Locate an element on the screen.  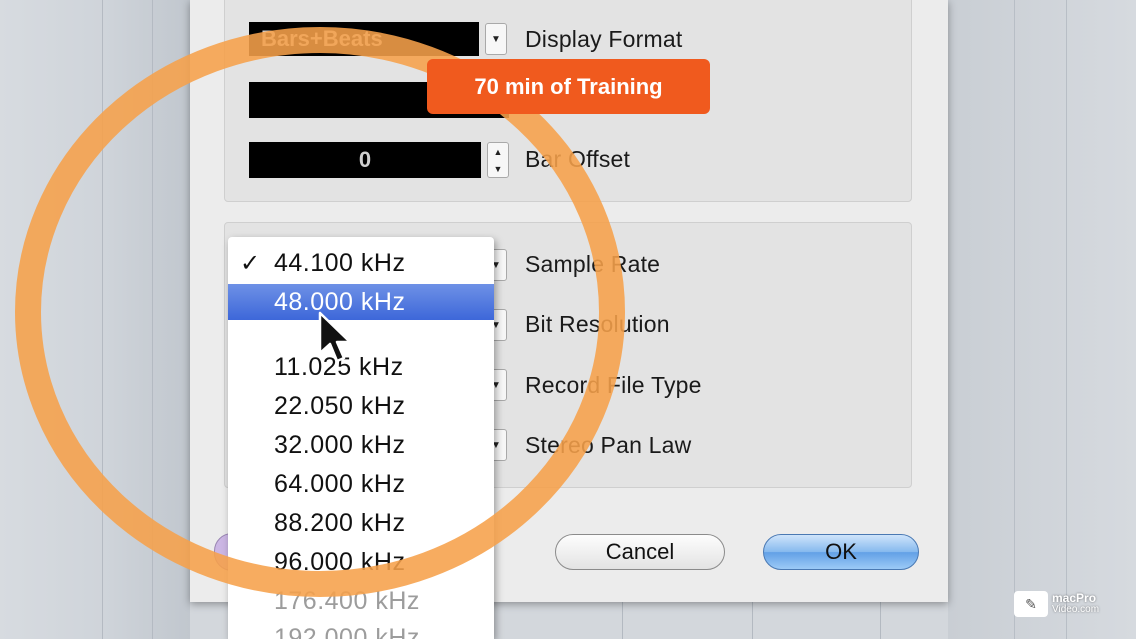
chevron-down-icon: ▼ is located at coordinates (496, 39).